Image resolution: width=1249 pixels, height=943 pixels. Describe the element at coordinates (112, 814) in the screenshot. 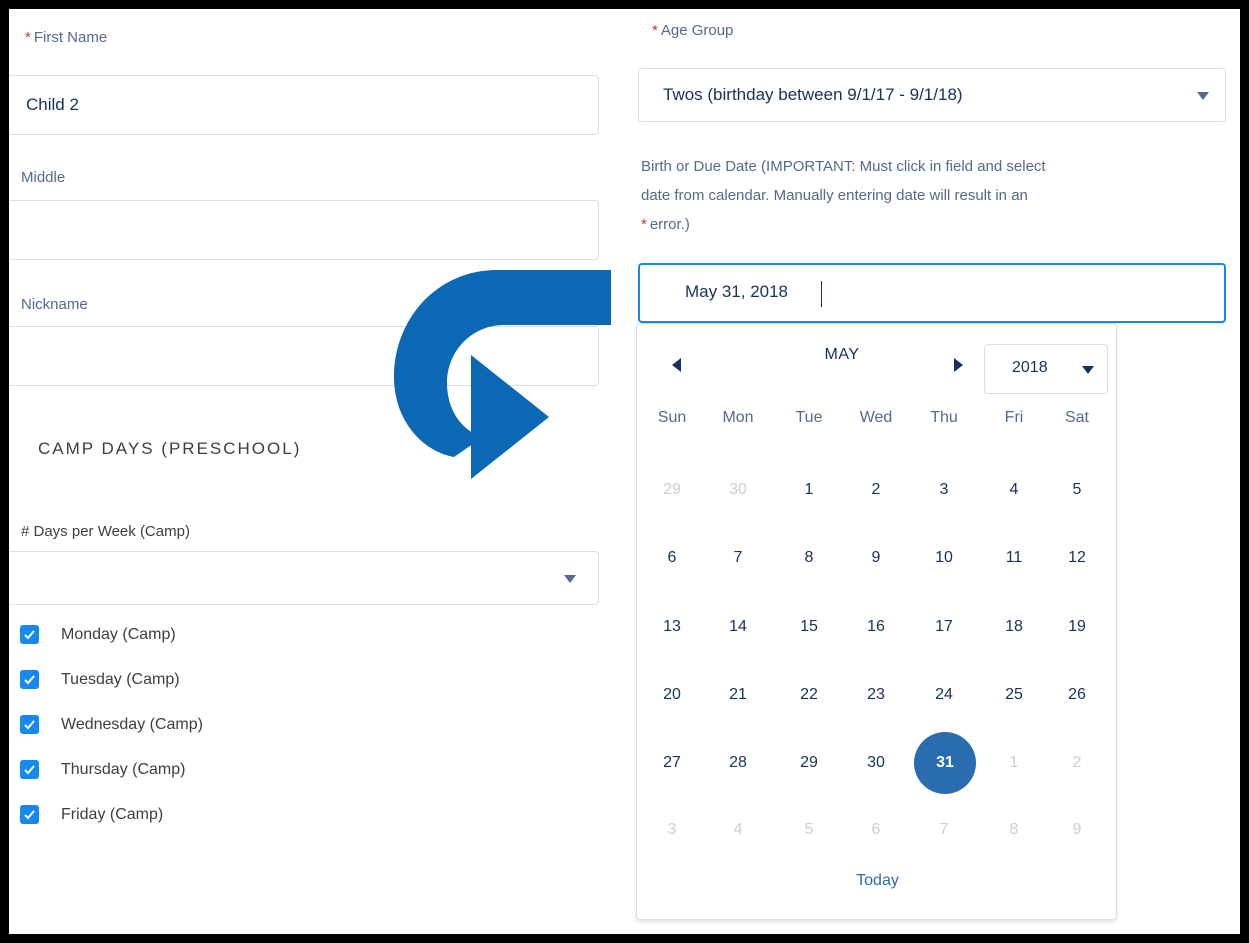

I see `checkbox-label: Friday (Camp)` at that location.